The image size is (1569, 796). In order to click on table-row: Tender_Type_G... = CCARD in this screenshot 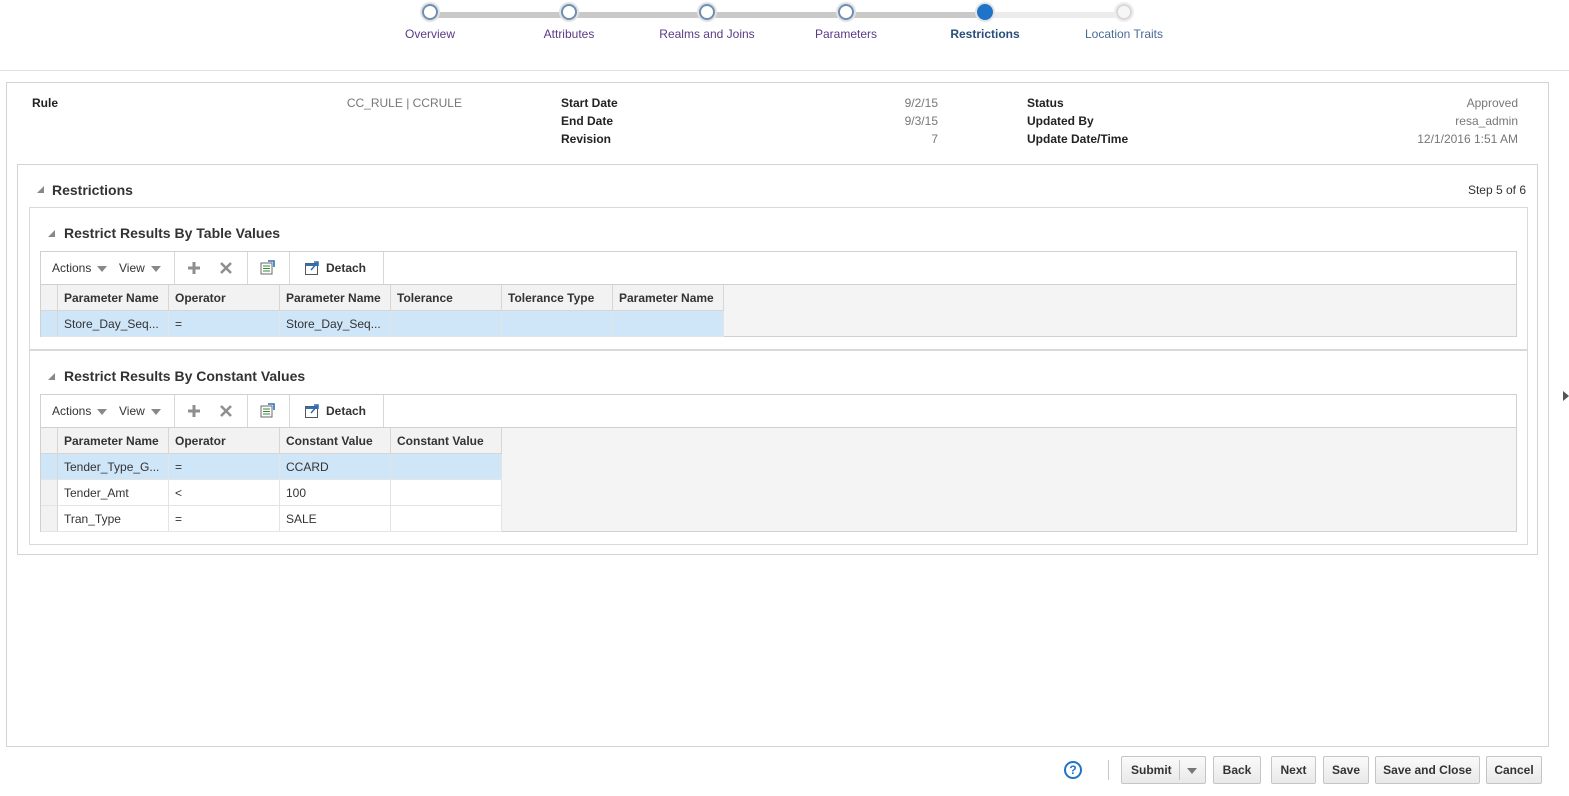, I will do `click(271, 466)`.